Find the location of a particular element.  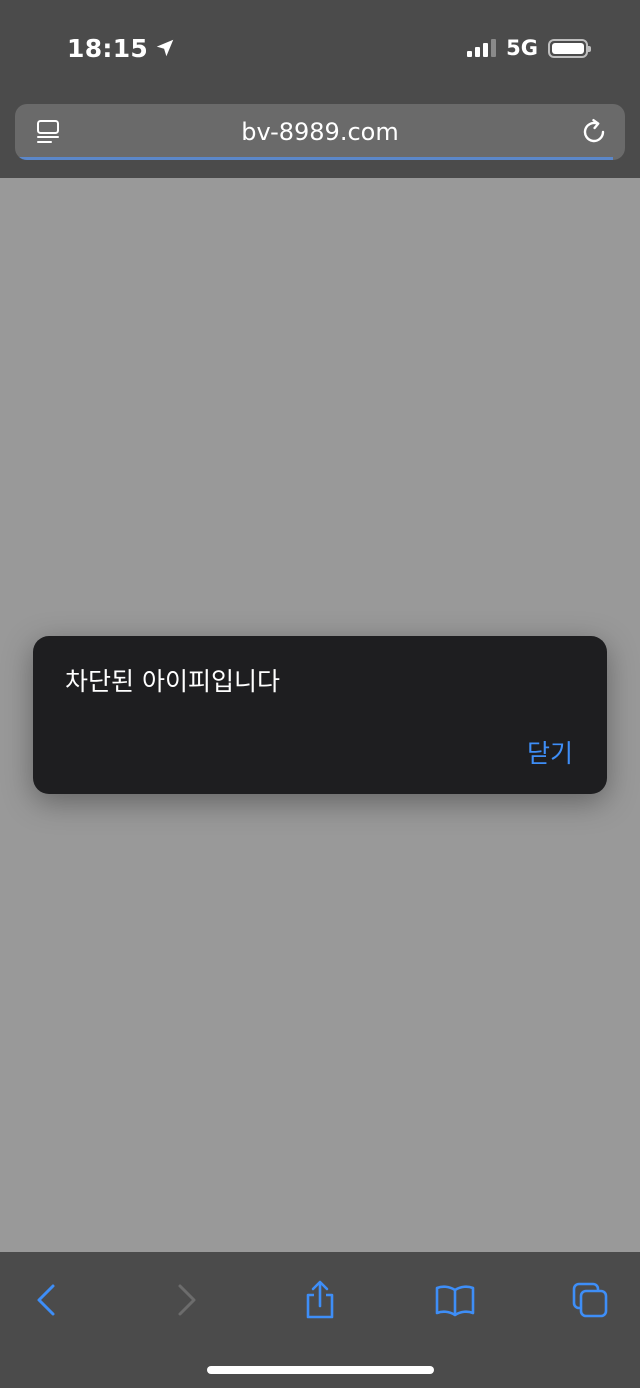

url-text: bv-8989.com is located at coordinates (320, 132).